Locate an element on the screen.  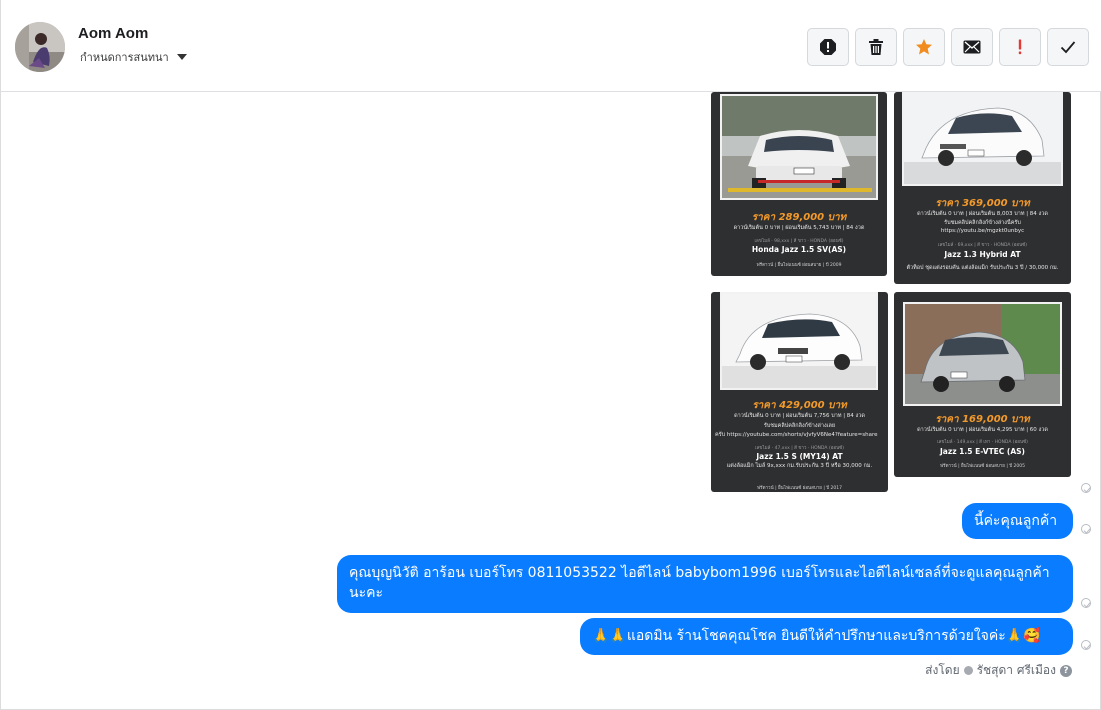
conversation-status-label: กำหนดการสนทนา is located at coordinates (124, 57).